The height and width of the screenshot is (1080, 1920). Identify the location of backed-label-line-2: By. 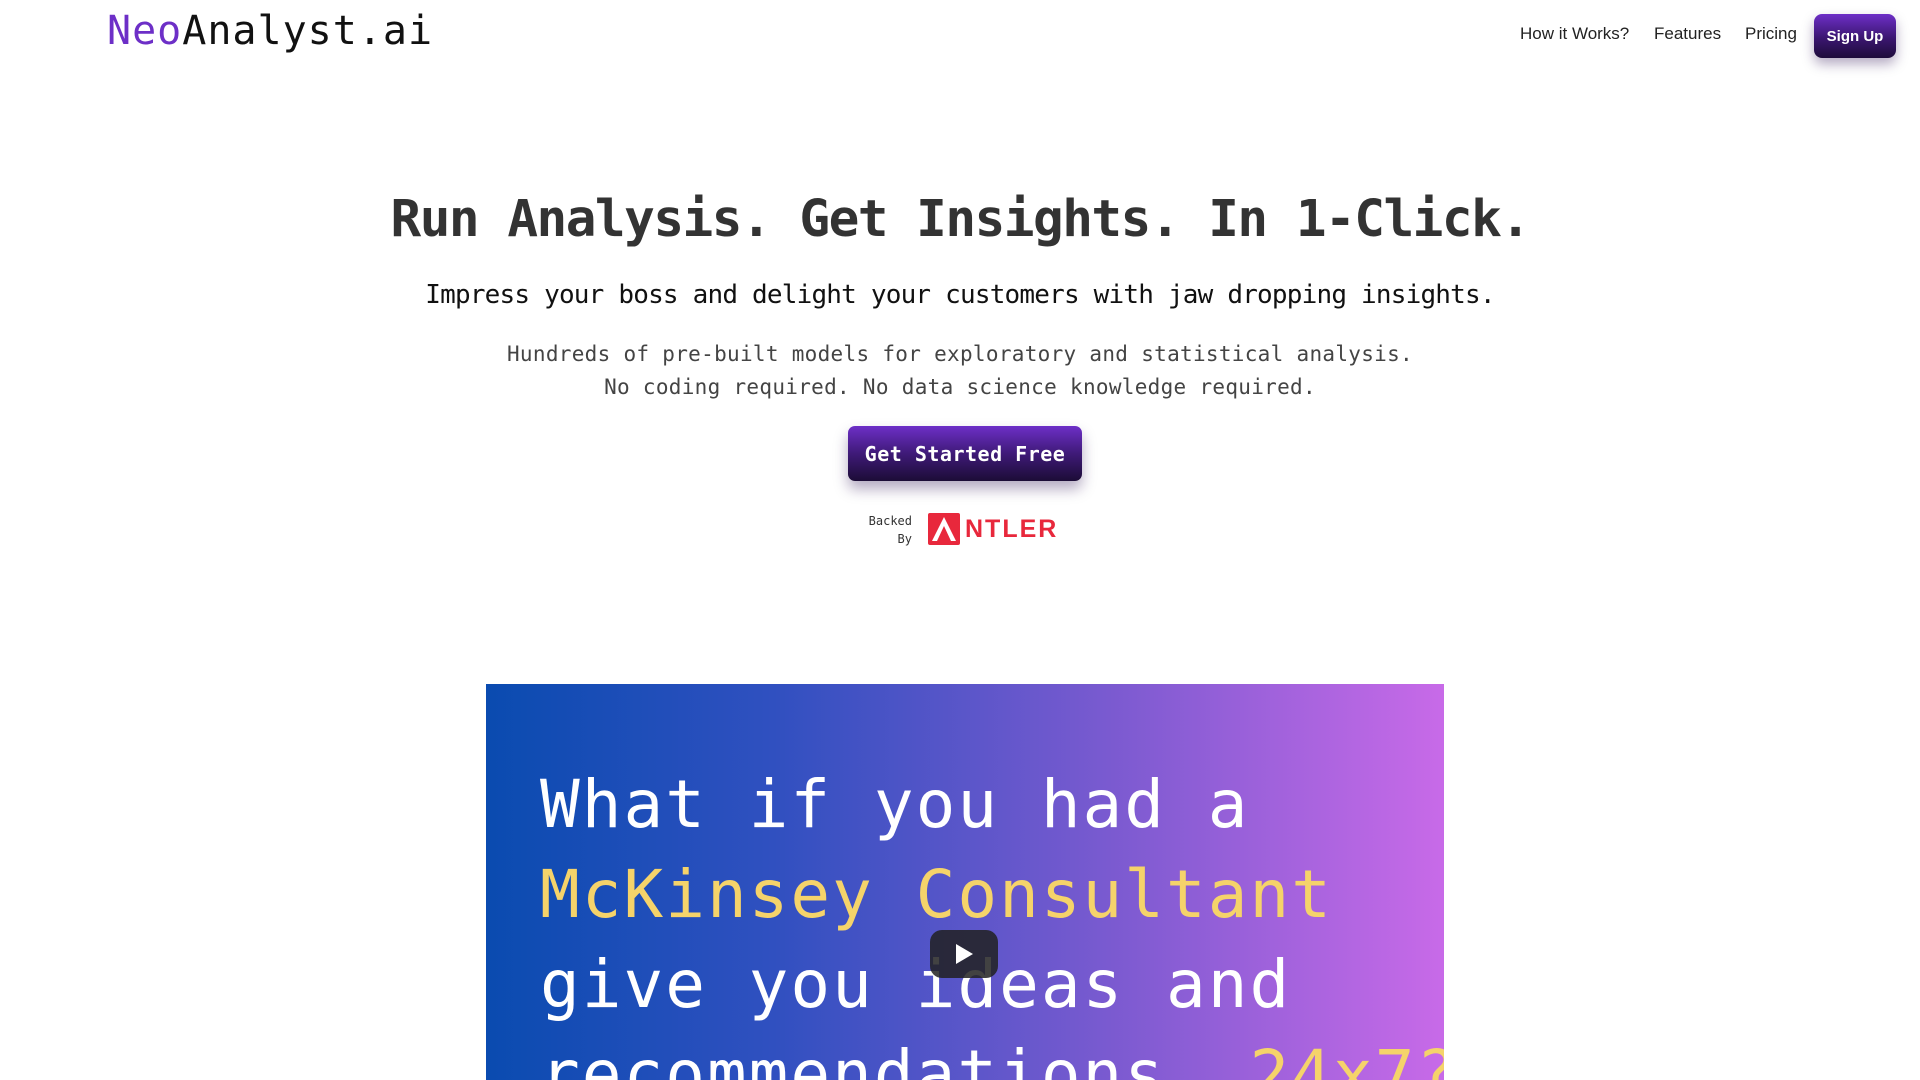
(904, 539).